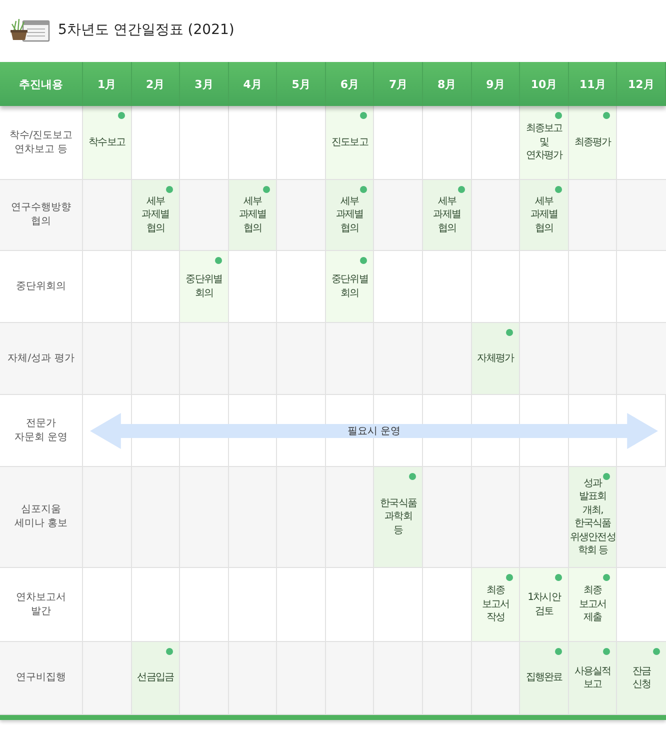 This screenshot has width=666, height=750. I want to click on event-text: 최종보고 및 연차평가, so click(544, 142).